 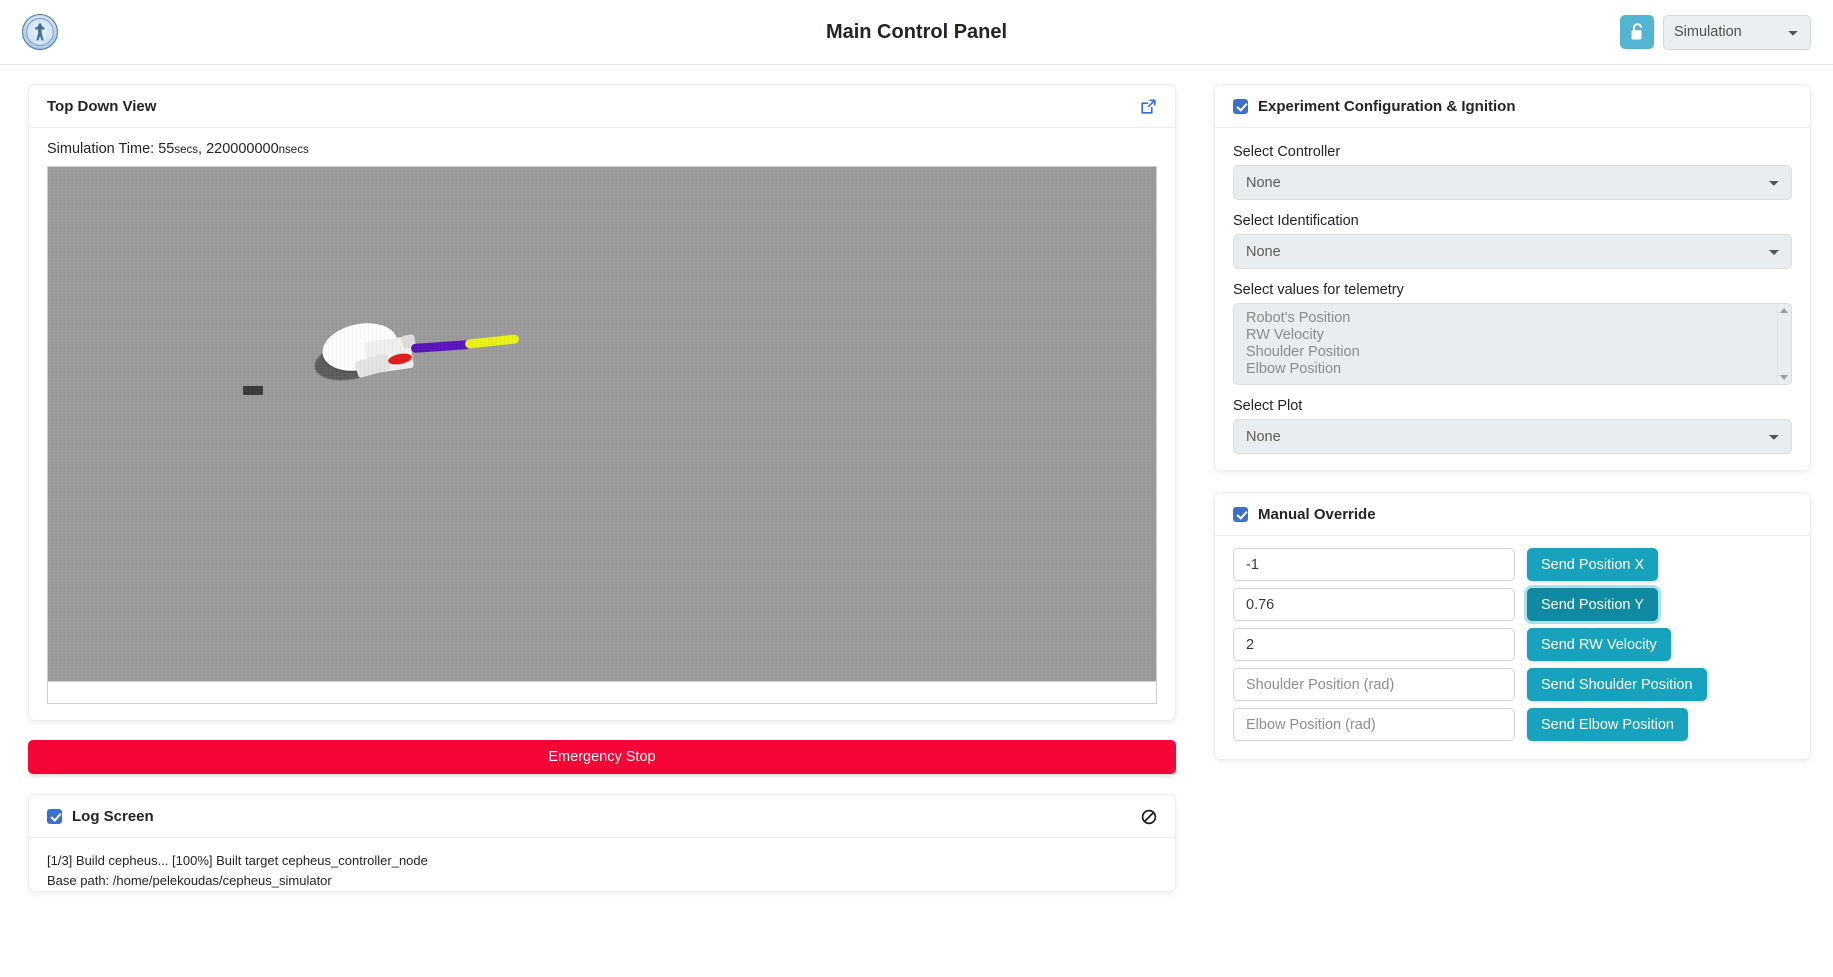 I want to click on simulation-time-nsecs-unit: nsecs, so click(x=293, y=150).